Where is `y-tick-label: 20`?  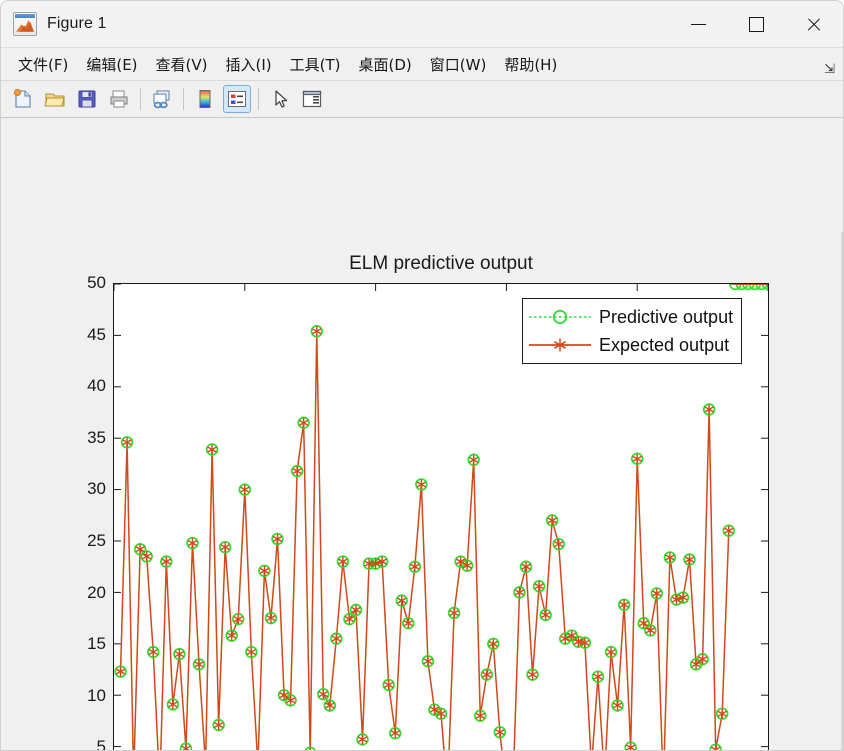
y-tick-label: 20 is located at coordinates (96, 592).